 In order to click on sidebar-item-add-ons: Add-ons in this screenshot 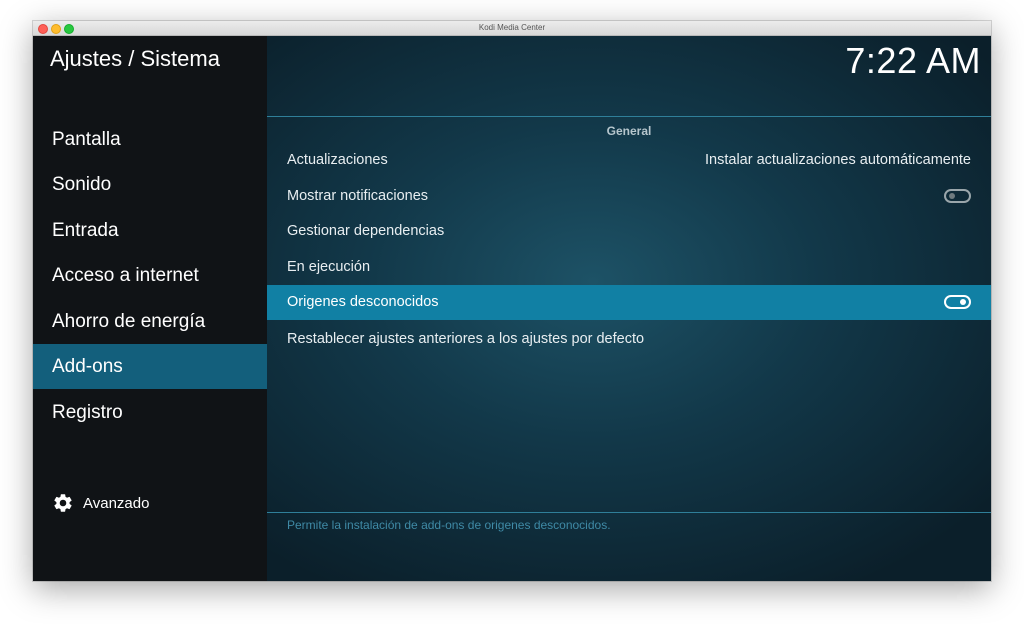, I will do `click(150, 366)`.